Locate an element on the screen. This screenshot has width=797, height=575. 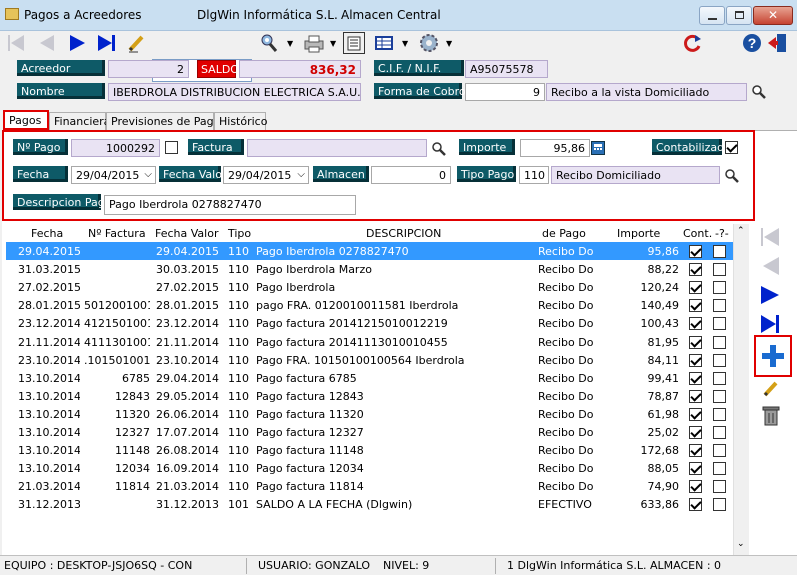
grid-view-button is located at coordinates (384, 43).